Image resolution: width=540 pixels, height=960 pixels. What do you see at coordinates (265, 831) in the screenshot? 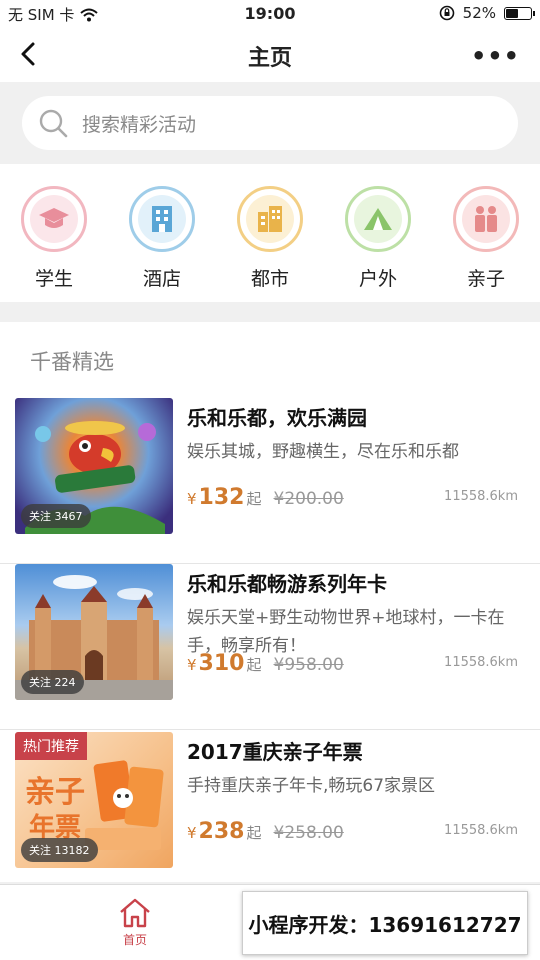
I see `item-price: ¥ 238 起 ¥258.00` at bounding box center [265, 831].